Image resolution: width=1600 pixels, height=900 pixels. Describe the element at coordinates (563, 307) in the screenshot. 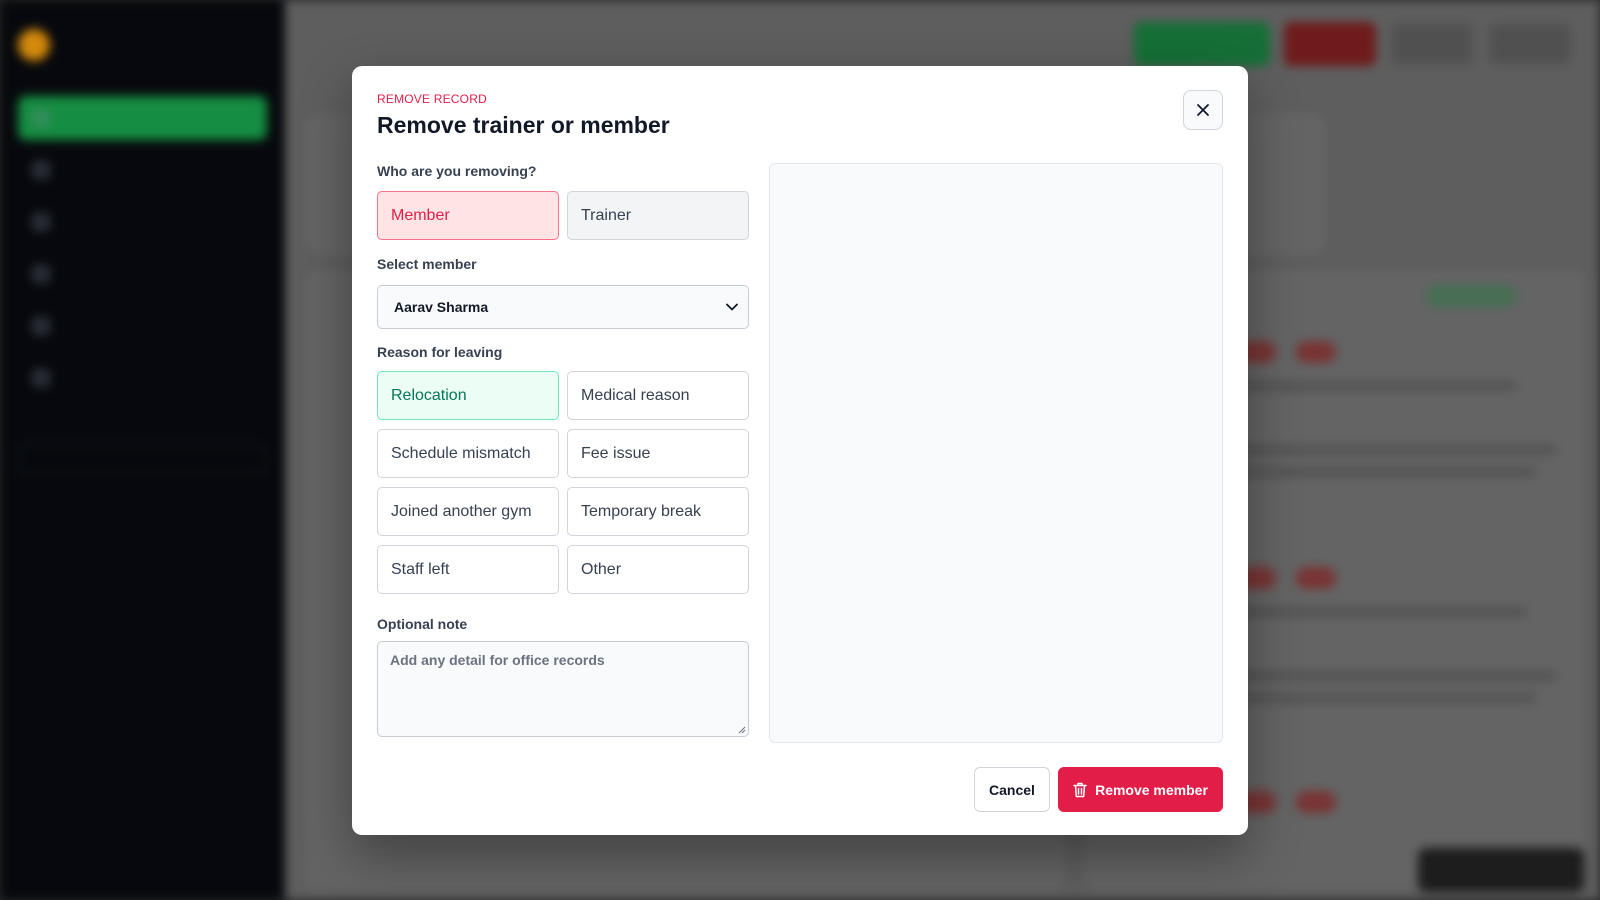

I see `member-select: Aarav Sharma` at that location.